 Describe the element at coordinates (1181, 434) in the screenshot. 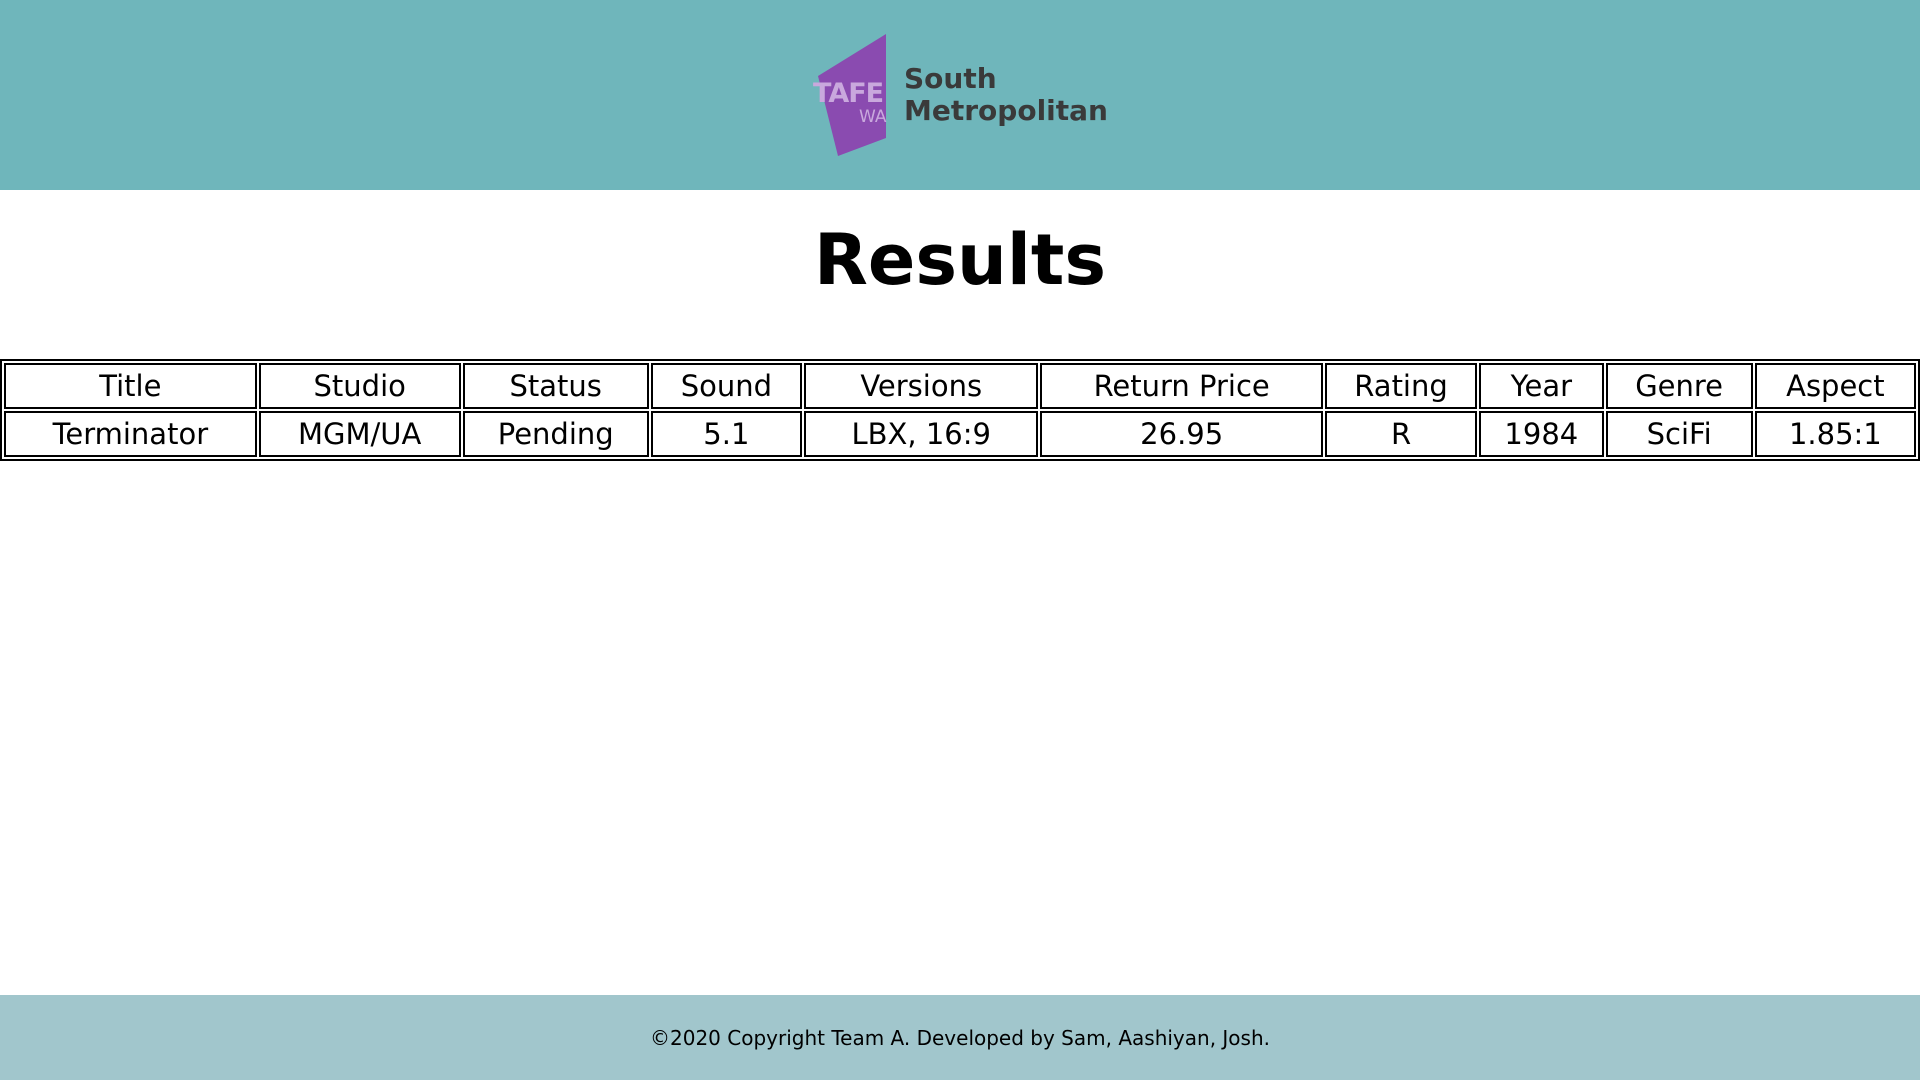

I see `cell-return-price: 26.95` at that location.